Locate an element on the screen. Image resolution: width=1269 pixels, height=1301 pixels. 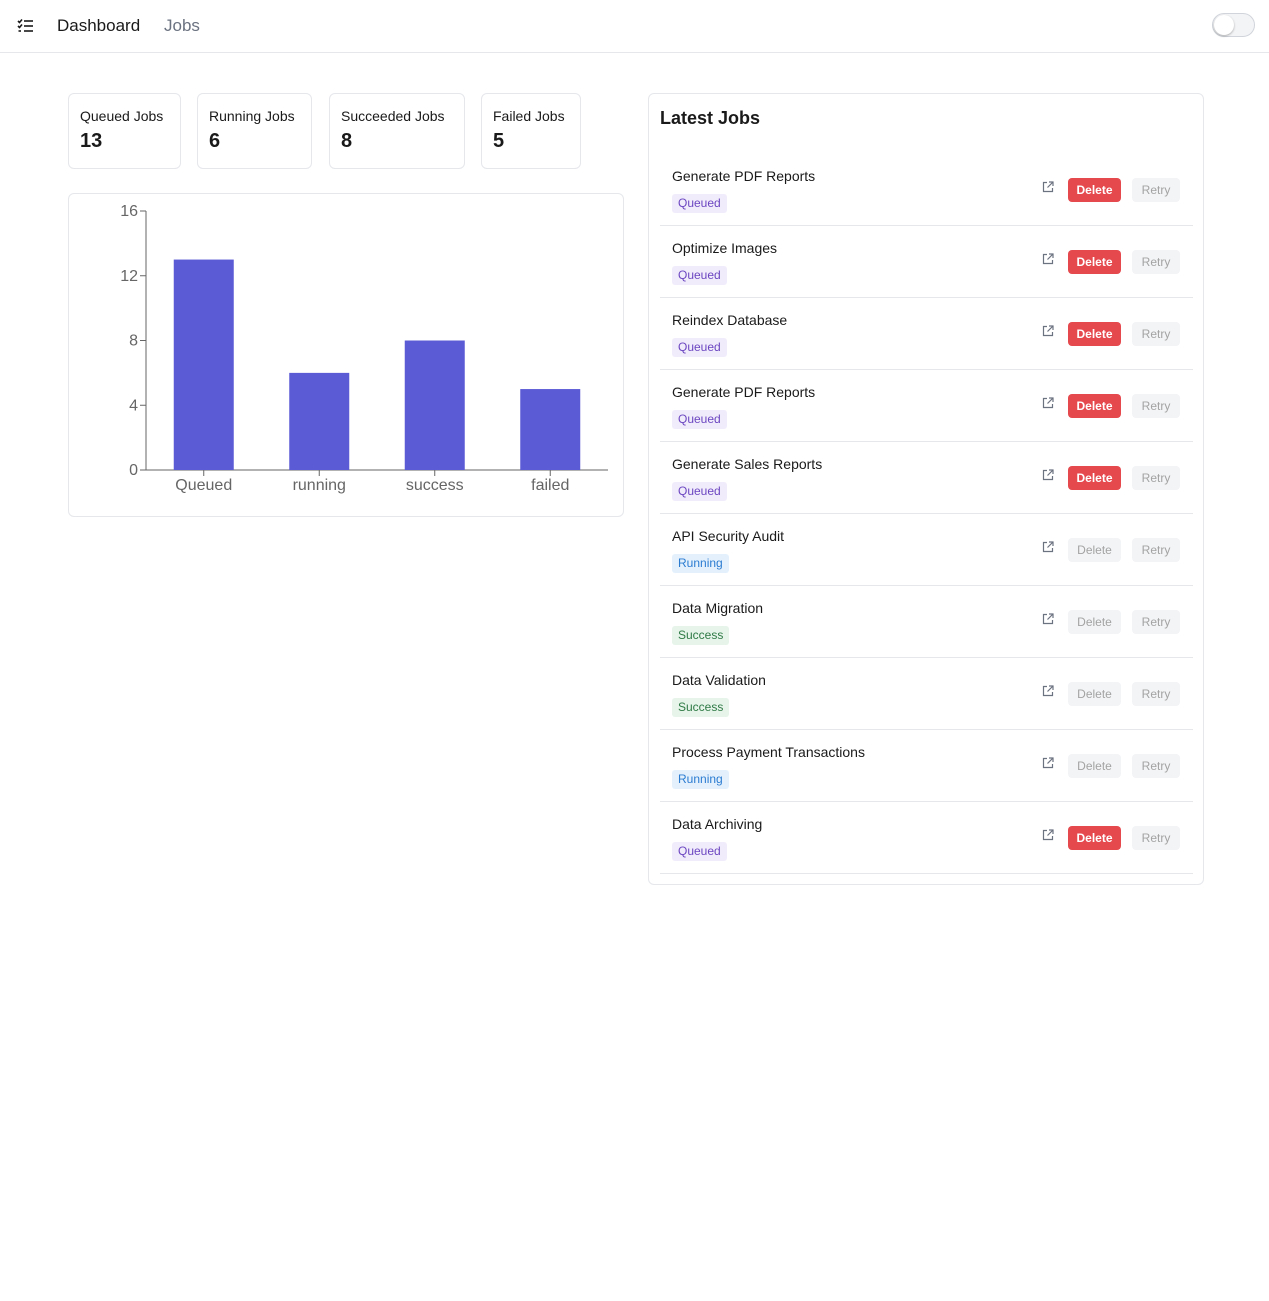
y-tick-label: 16 is located at coordinates (129, 211).